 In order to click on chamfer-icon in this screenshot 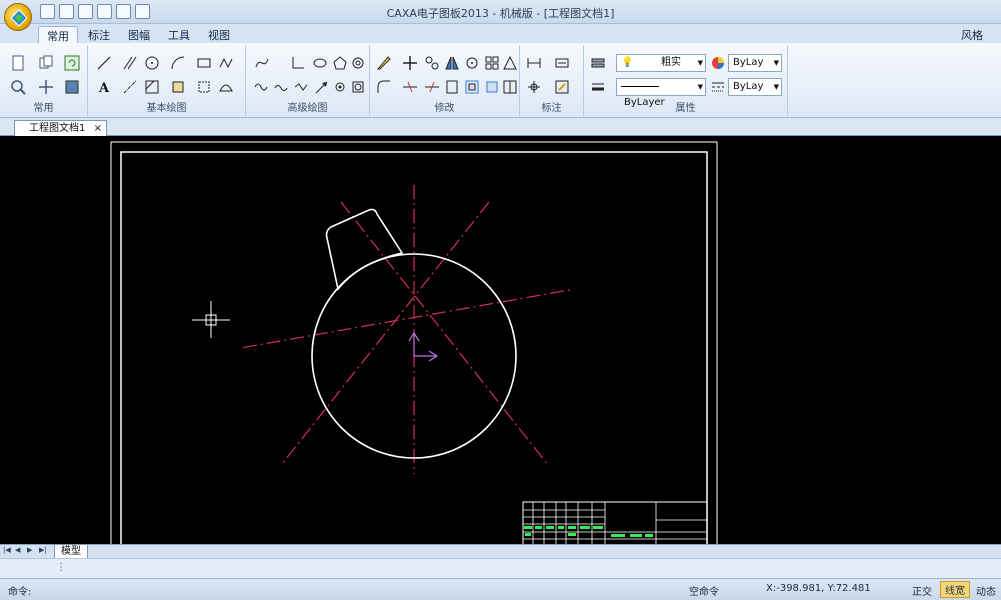, I will do `click(510, 87)`.